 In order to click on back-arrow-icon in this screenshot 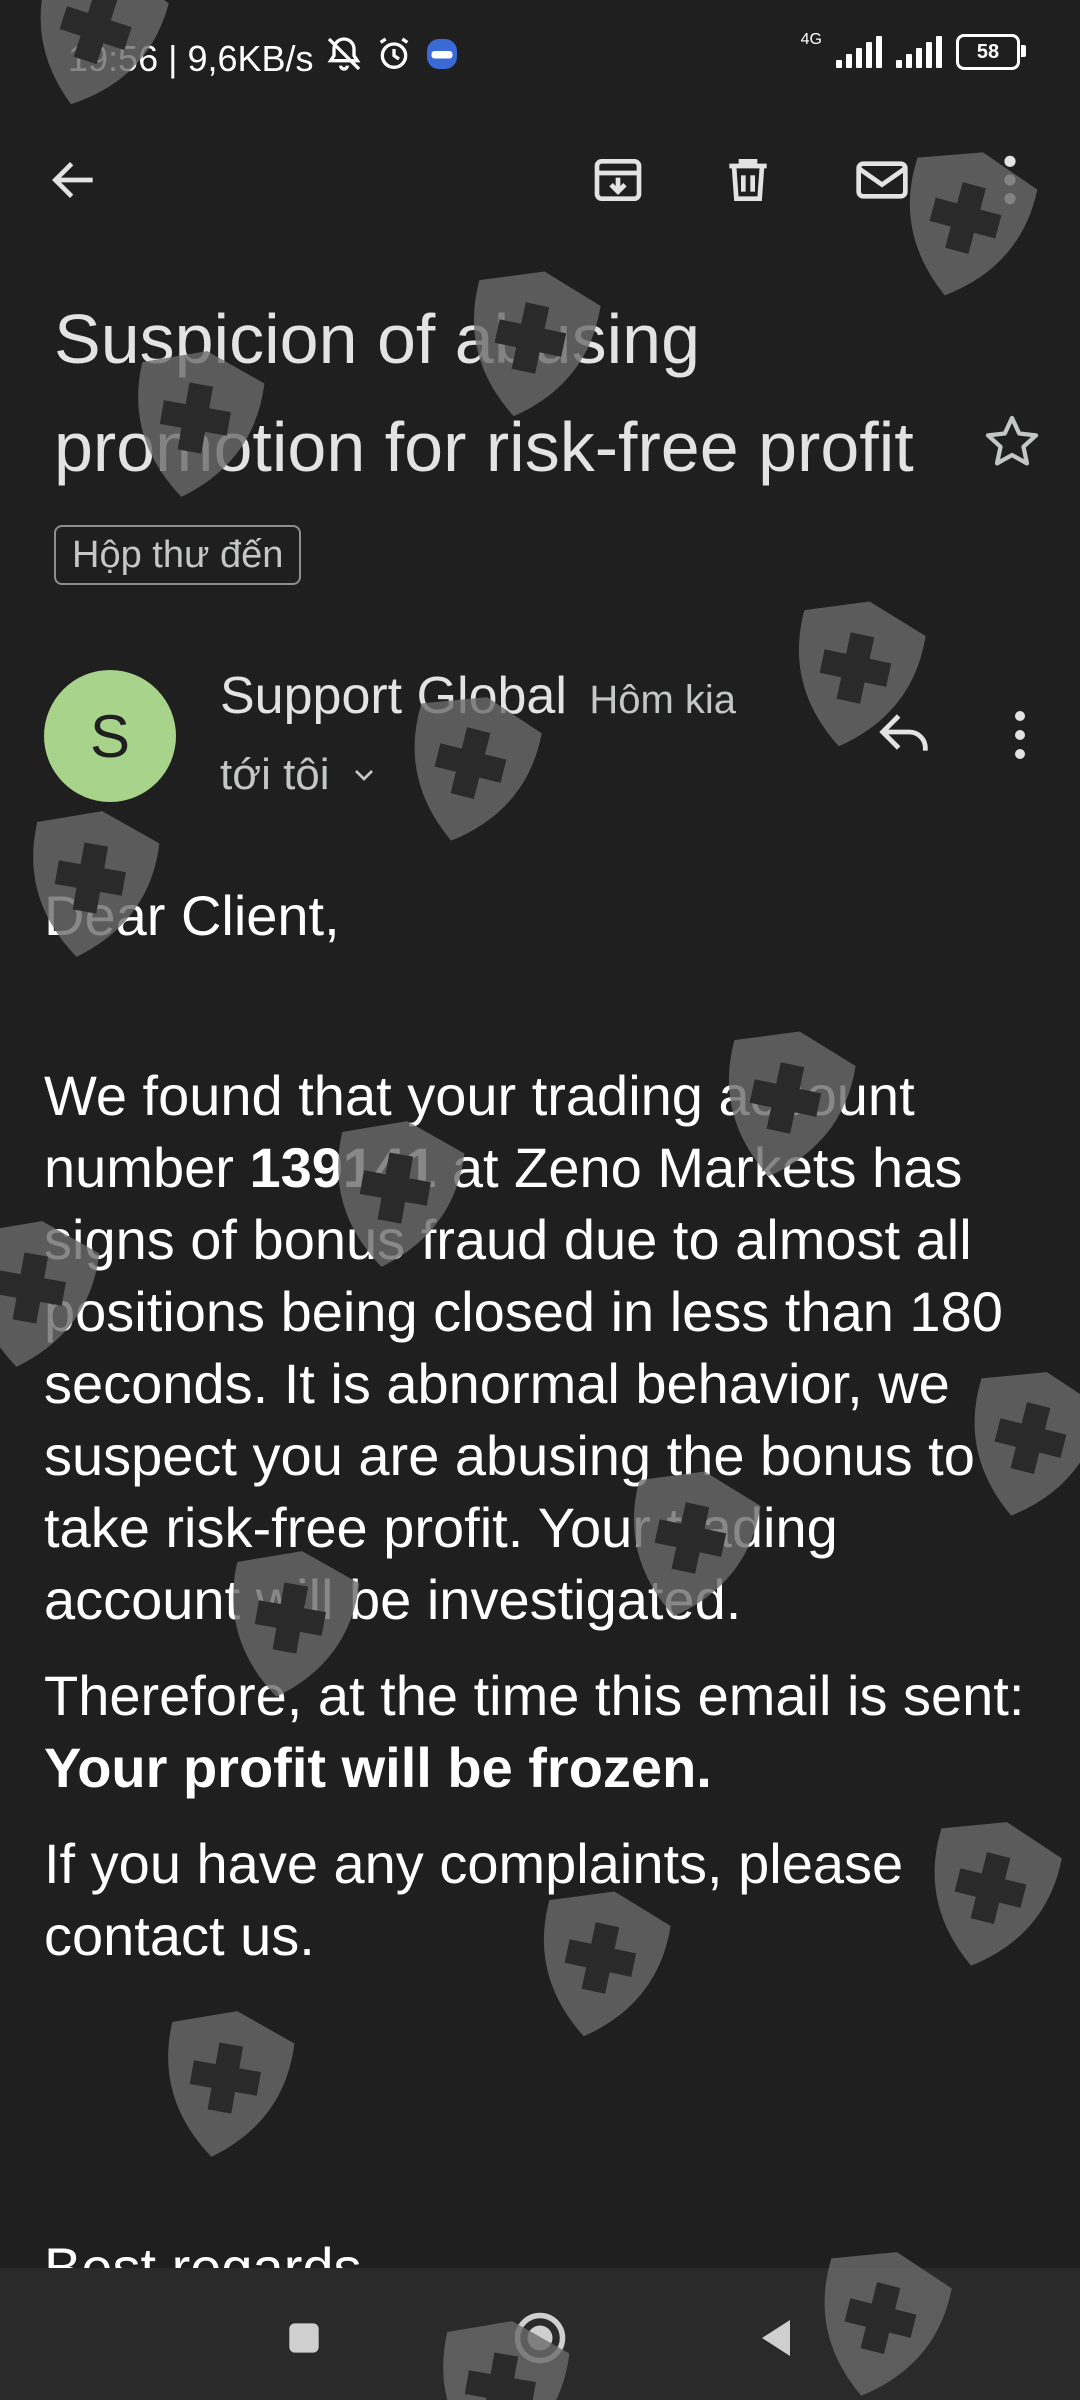, I will do `click(72, 180)`.